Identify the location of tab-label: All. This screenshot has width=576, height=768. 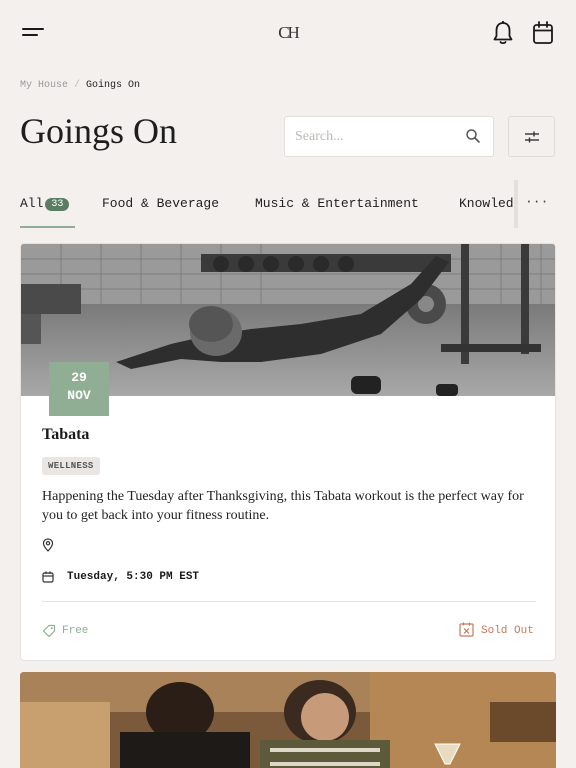
(32, 203).